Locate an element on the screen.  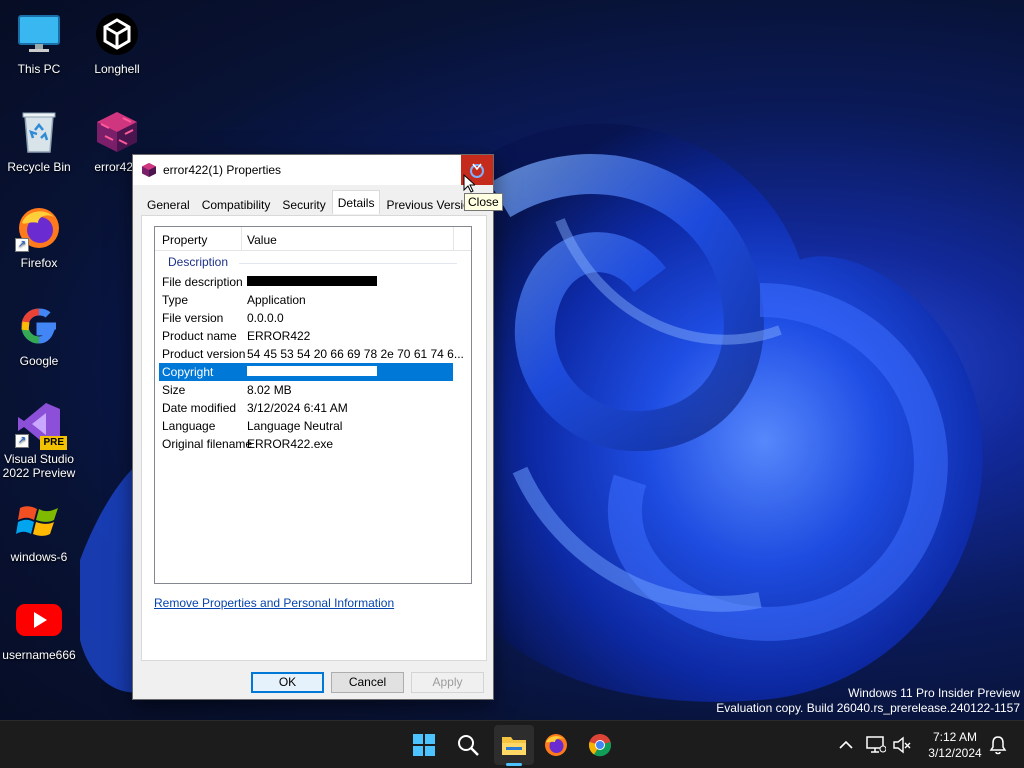
list-item: File description is located at coordinates (306, 282).